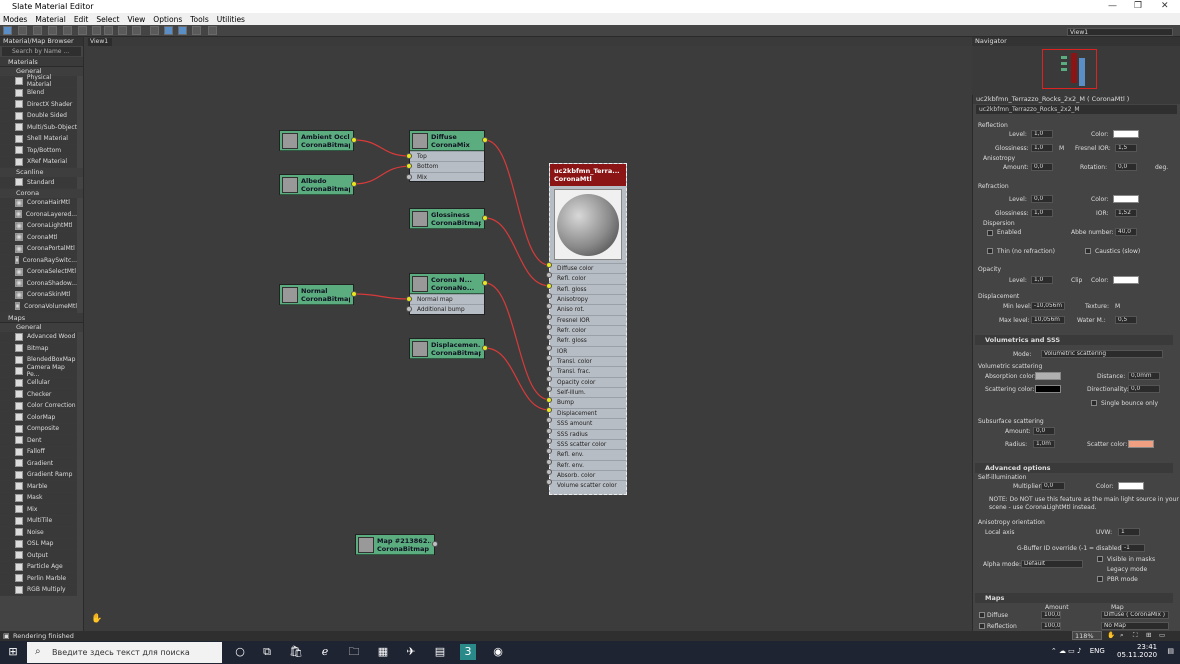 This screenshot has width=1180, height=664. Describe the element at coordinates (1137, 655) in the screenshot. I see `clock-date: 05.11.2020` at that location.